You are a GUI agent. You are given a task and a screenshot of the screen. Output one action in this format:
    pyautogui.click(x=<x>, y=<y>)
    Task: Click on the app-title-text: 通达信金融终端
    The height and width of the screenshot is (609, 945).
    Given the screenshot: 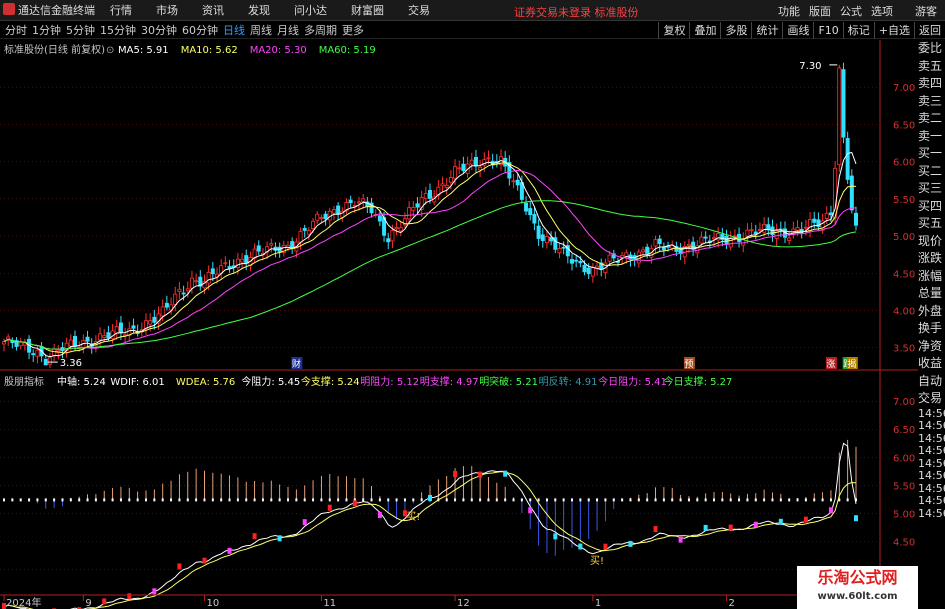 What is the action you would take?
    pyautogui.click(x=56, y=10)
    